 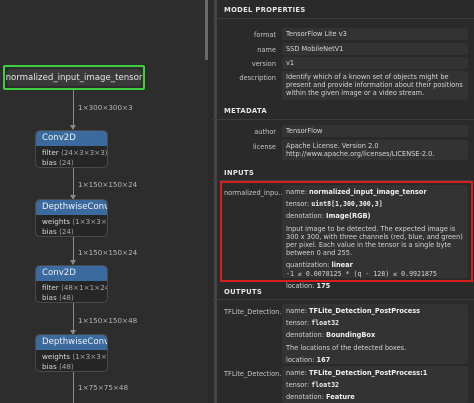 What do you see at coordinates (375, 131) in the screenshot?
I see `prop-value-author: TensorFlow` at bounding box center [375, 131].